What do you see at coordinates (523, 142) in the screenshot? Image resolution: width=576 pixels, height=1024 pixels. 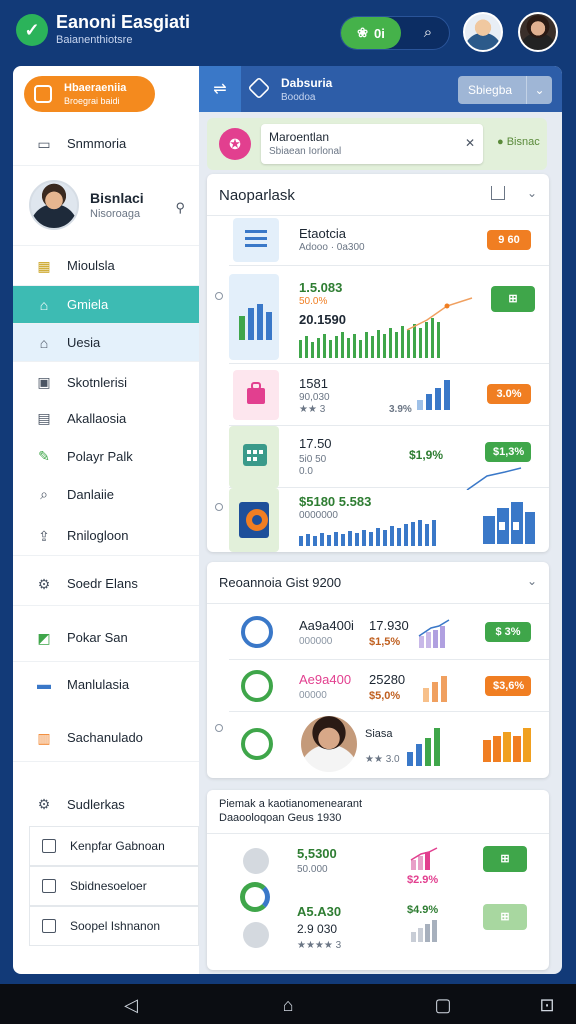 I see `status-label: Bisnac` at bounding box center [523, 142].